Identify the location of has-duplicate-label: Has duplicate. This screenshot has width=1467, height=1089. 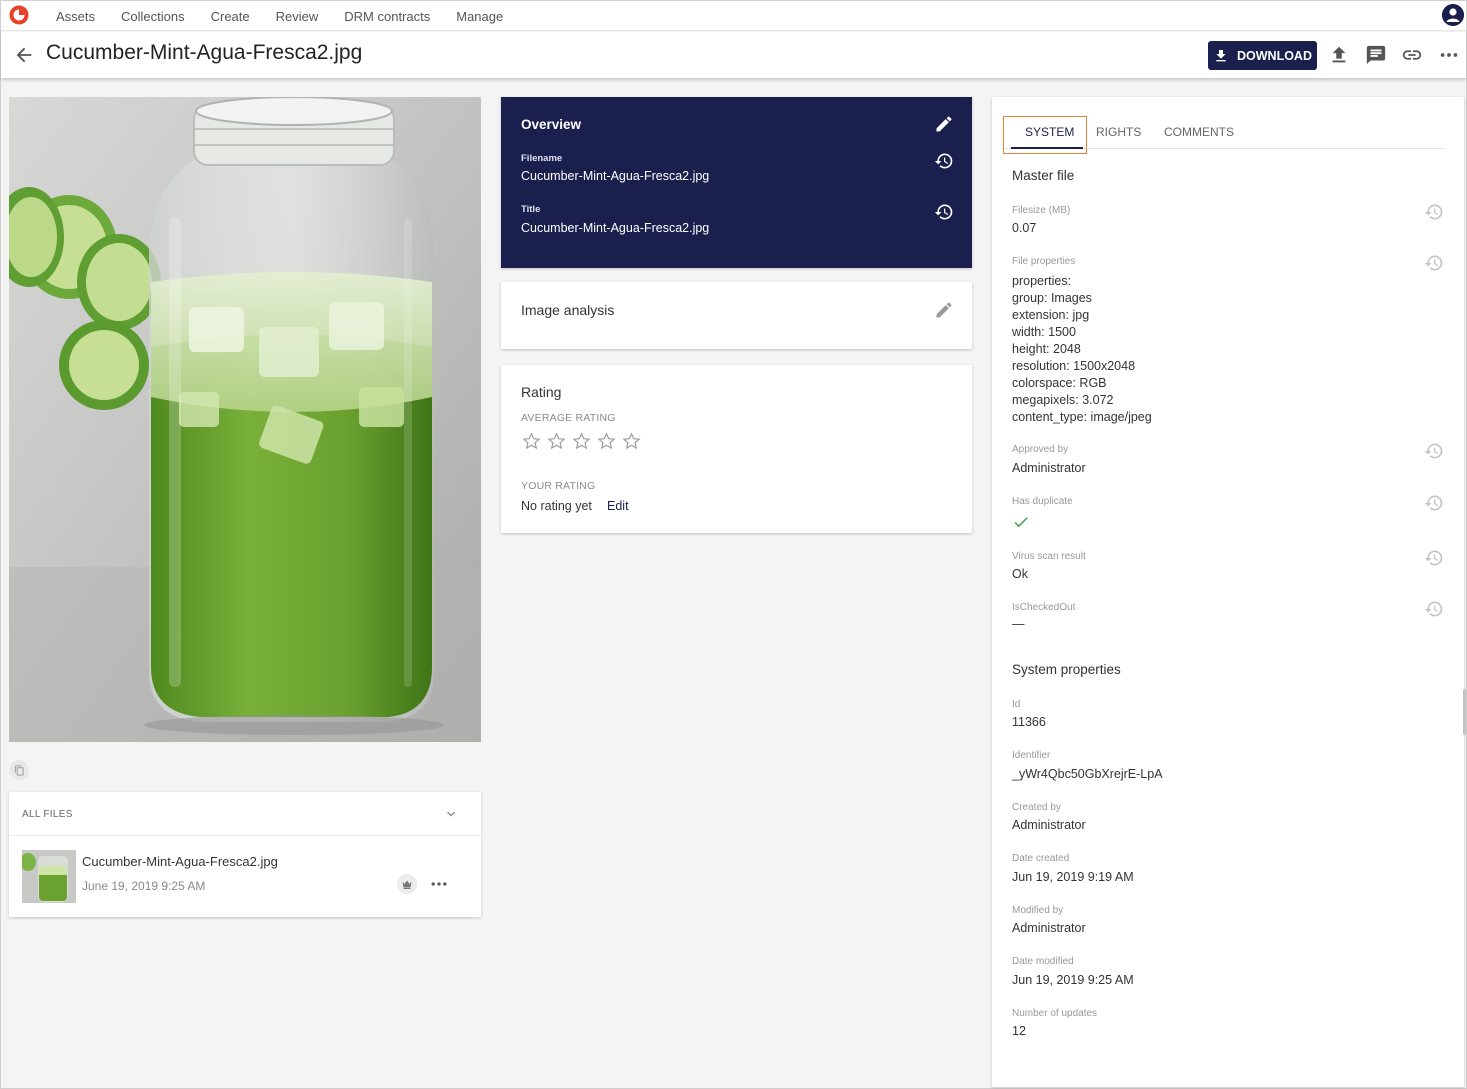
(1042, 501).